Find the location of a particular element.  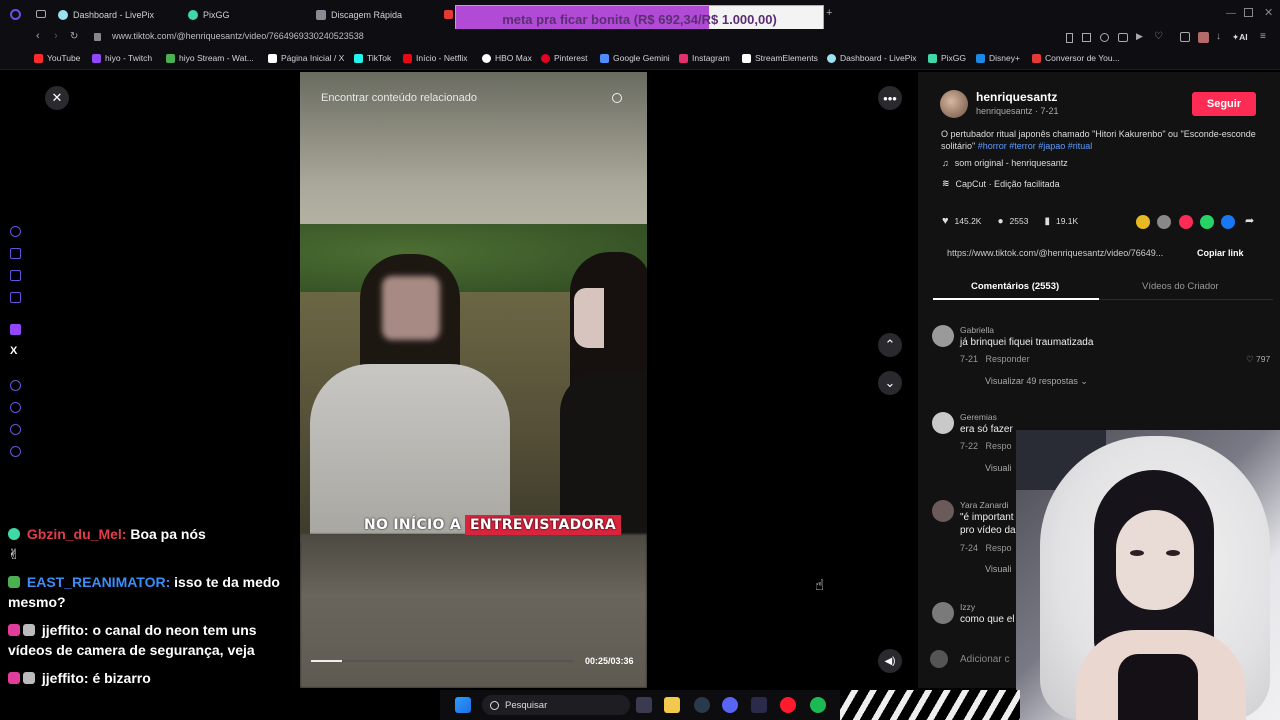

tab-discagem-rapida: Discagem Rápida is located at coordinates (359, 15).